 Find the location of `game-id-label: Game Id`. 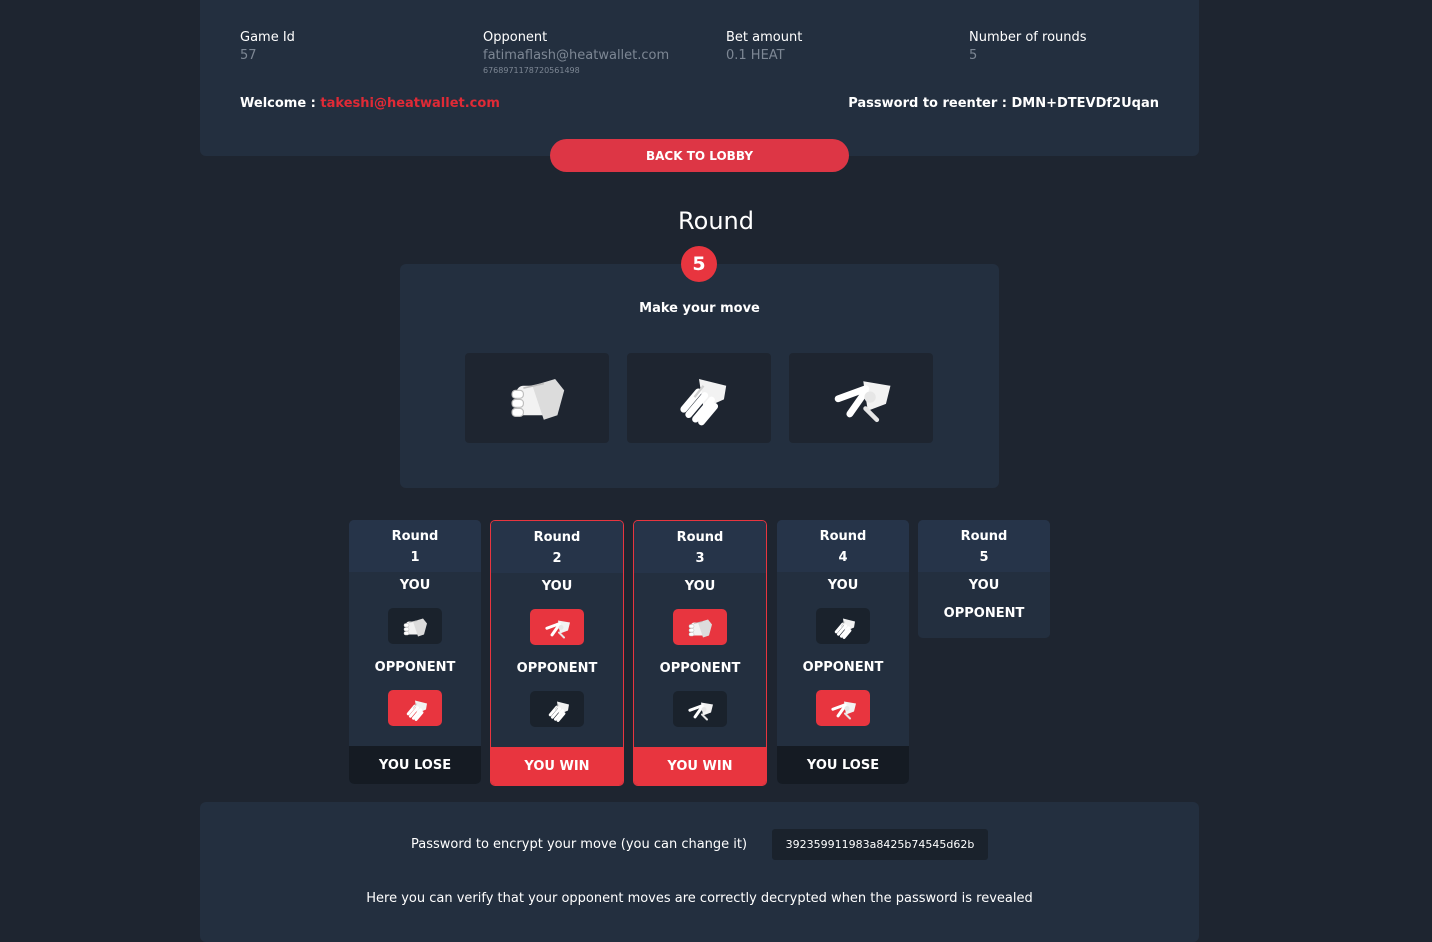

game-id-label: Game Id is located at coordinates (267, 37).